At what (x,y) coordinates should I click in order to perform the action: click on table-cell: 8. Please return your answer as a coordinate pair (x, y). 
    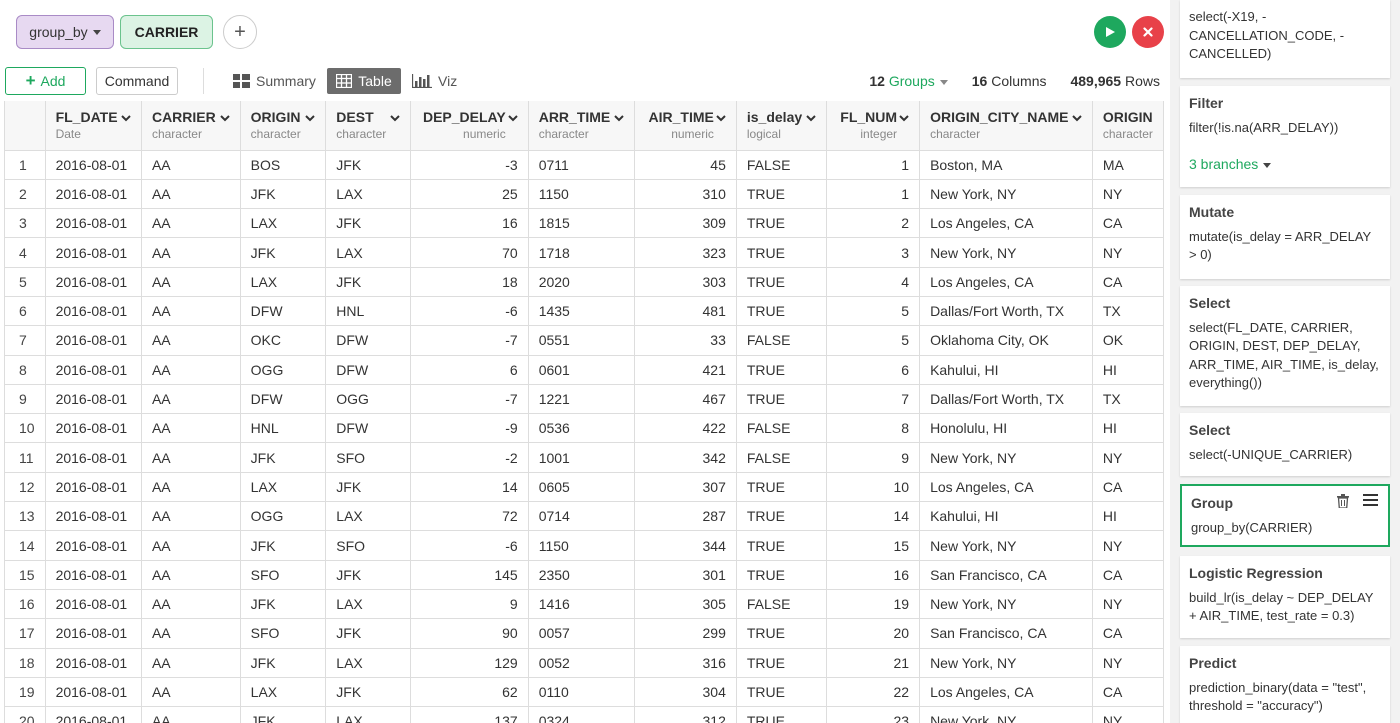
    Looking at the image, I should click on (873, 428).